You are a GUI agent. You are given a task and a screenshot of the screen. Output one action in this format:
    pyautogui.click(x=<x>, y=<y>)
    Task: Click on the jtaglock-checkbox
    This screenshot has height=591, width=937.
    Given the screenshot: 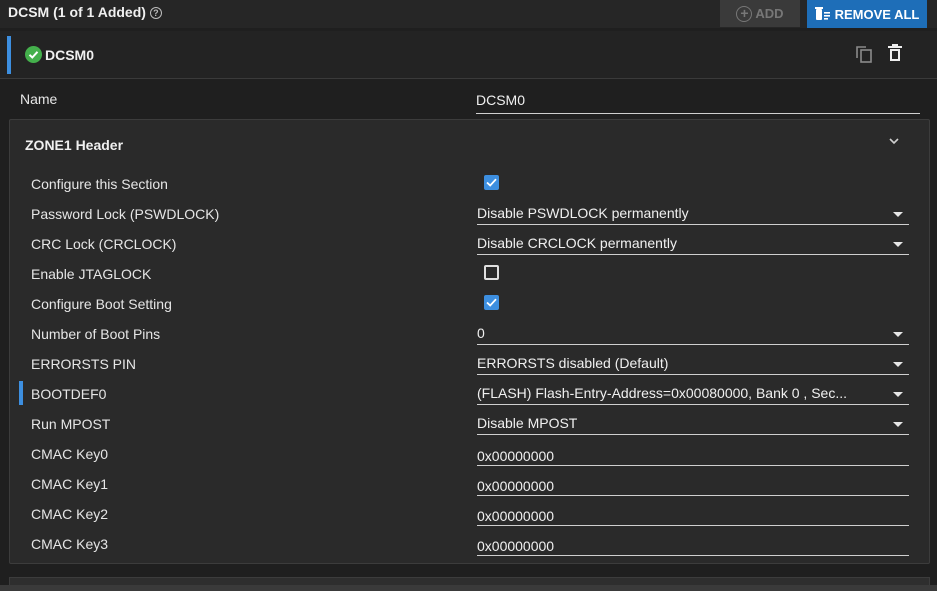 What is the action you would take?
    pyautogui.click(x=491, y=272)
    